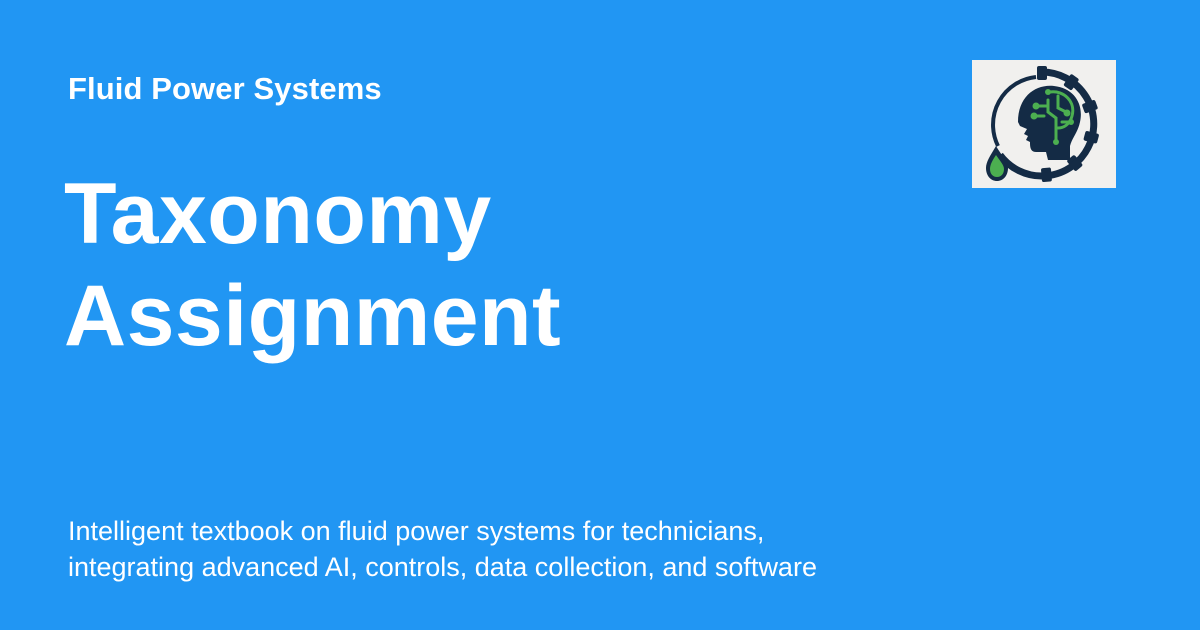 Image resolution: width=1200 pixels, height=630 pixels. I want to click on logo, so click(1044, 124).